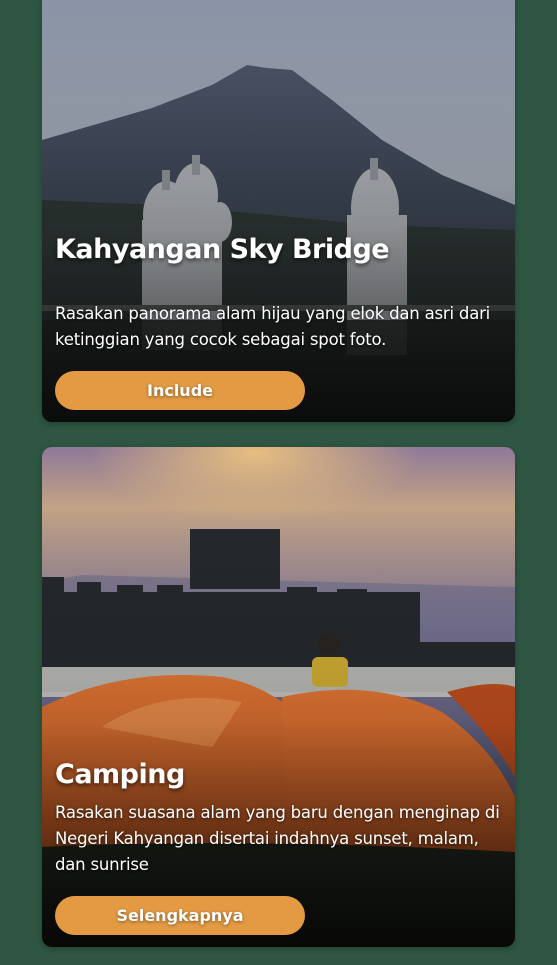 The height and width of the screenshot is (965, 557). I want to click on card-title: Camping, so click(120, 774).